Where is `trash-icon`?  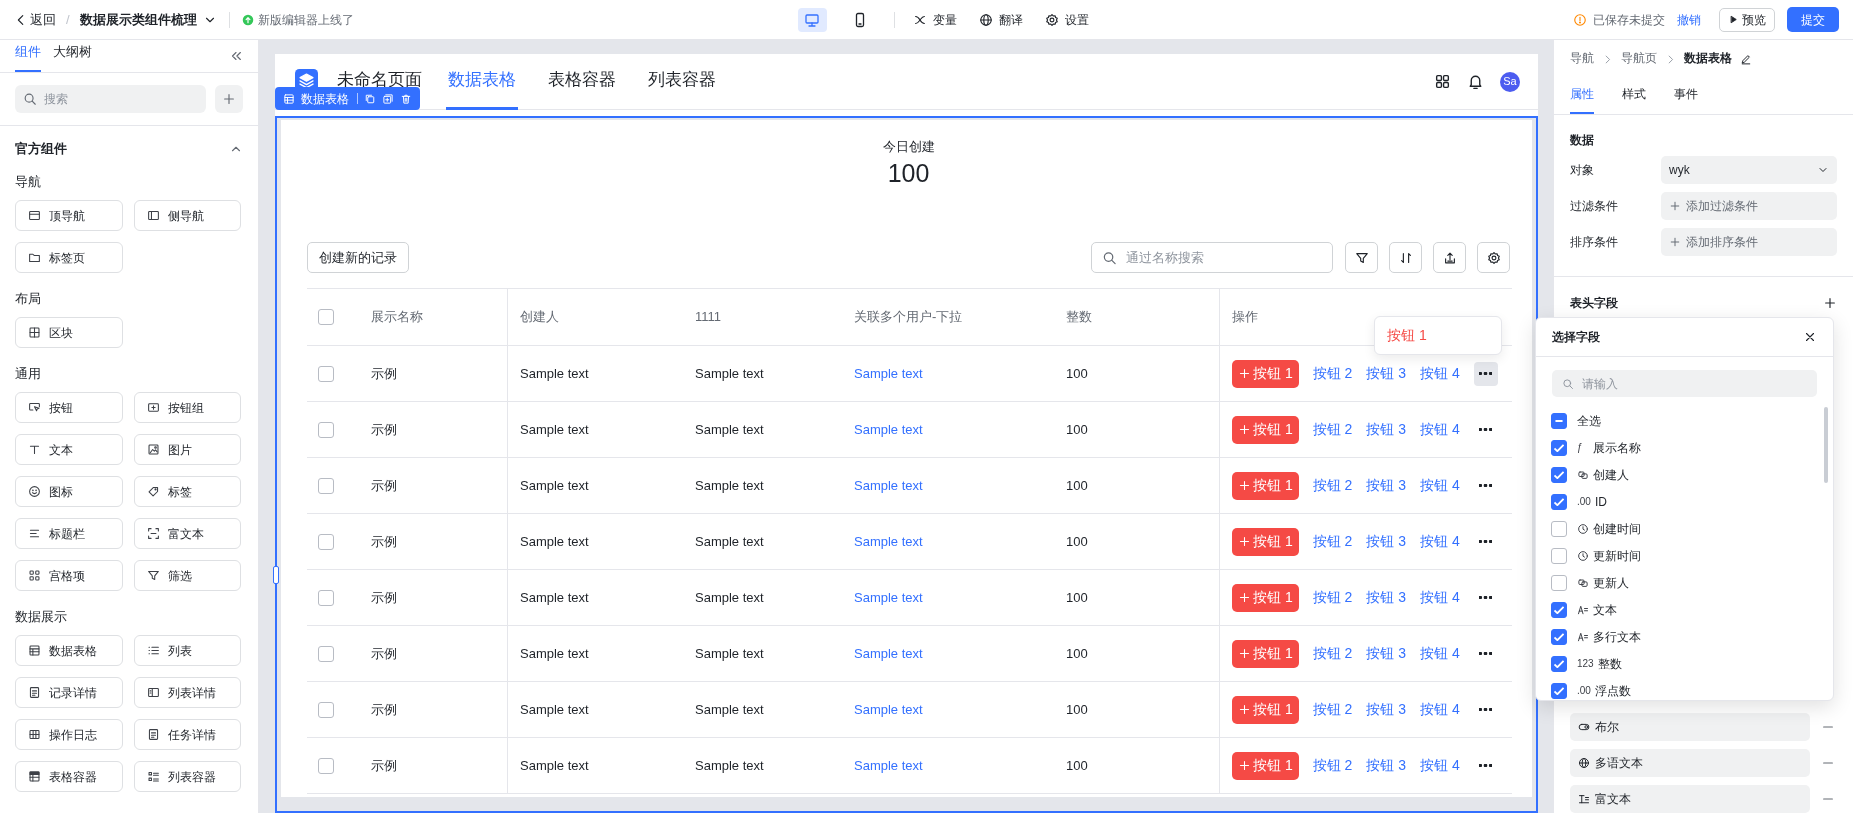
trash-icon is located at coordinates (406, 98).